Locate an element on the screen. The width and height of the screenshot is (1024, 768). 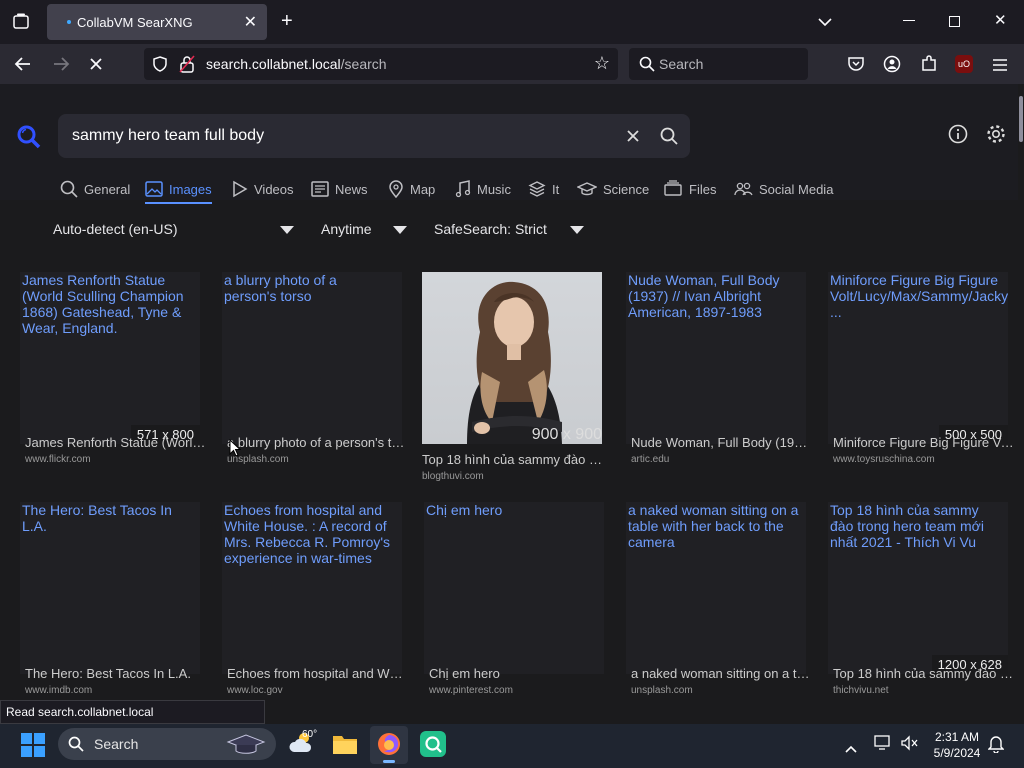
back-icon is located at coordinates (23, 66).